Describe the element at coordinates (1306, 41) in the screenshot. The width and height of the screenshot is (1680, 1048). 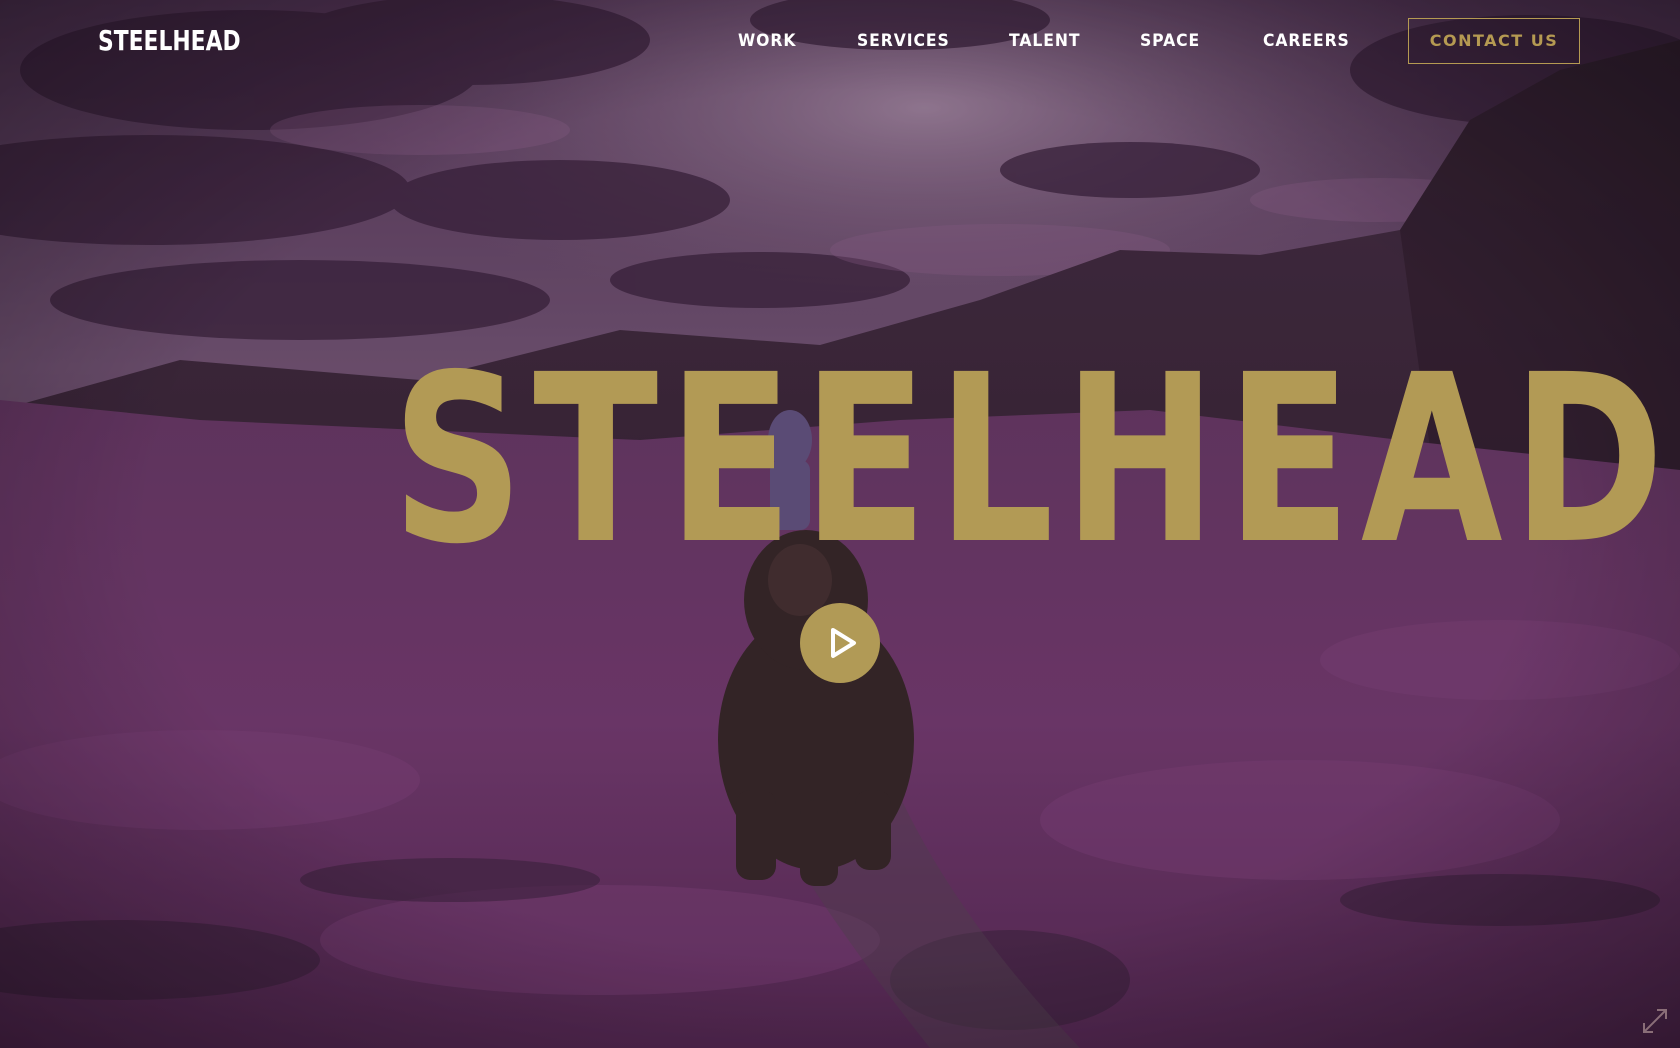
I see `nav-link-careers: CAREERS` at that location.